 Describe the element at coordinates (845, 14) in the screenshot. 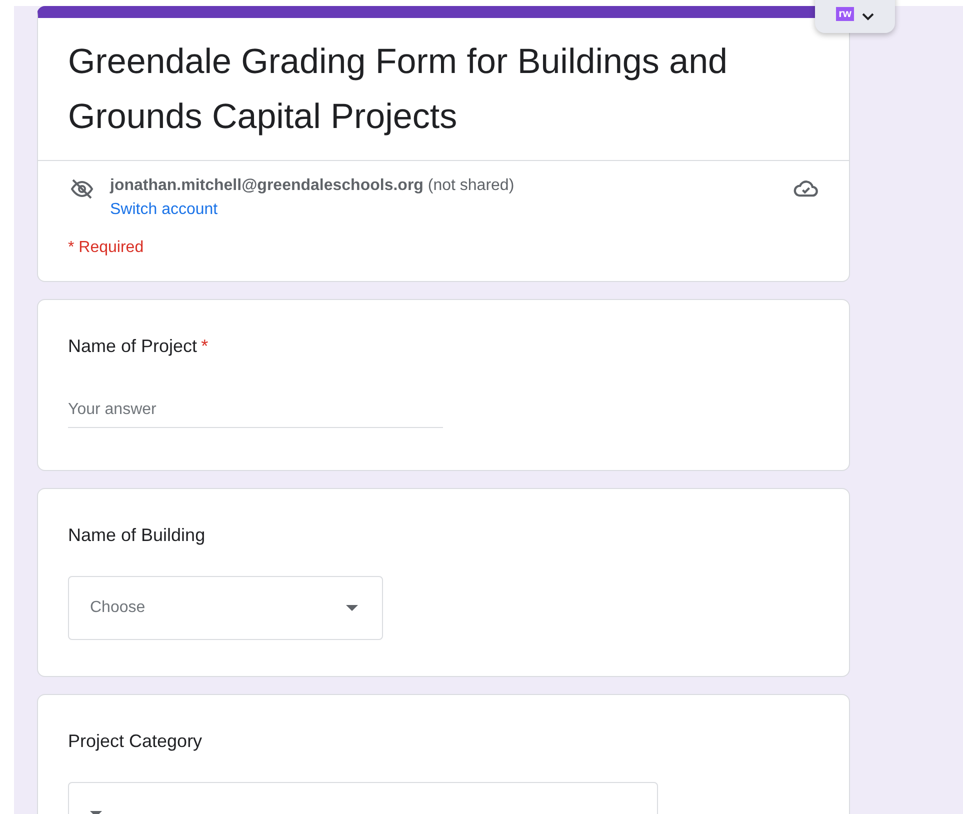

I see `extension-logo: rw` at that location.